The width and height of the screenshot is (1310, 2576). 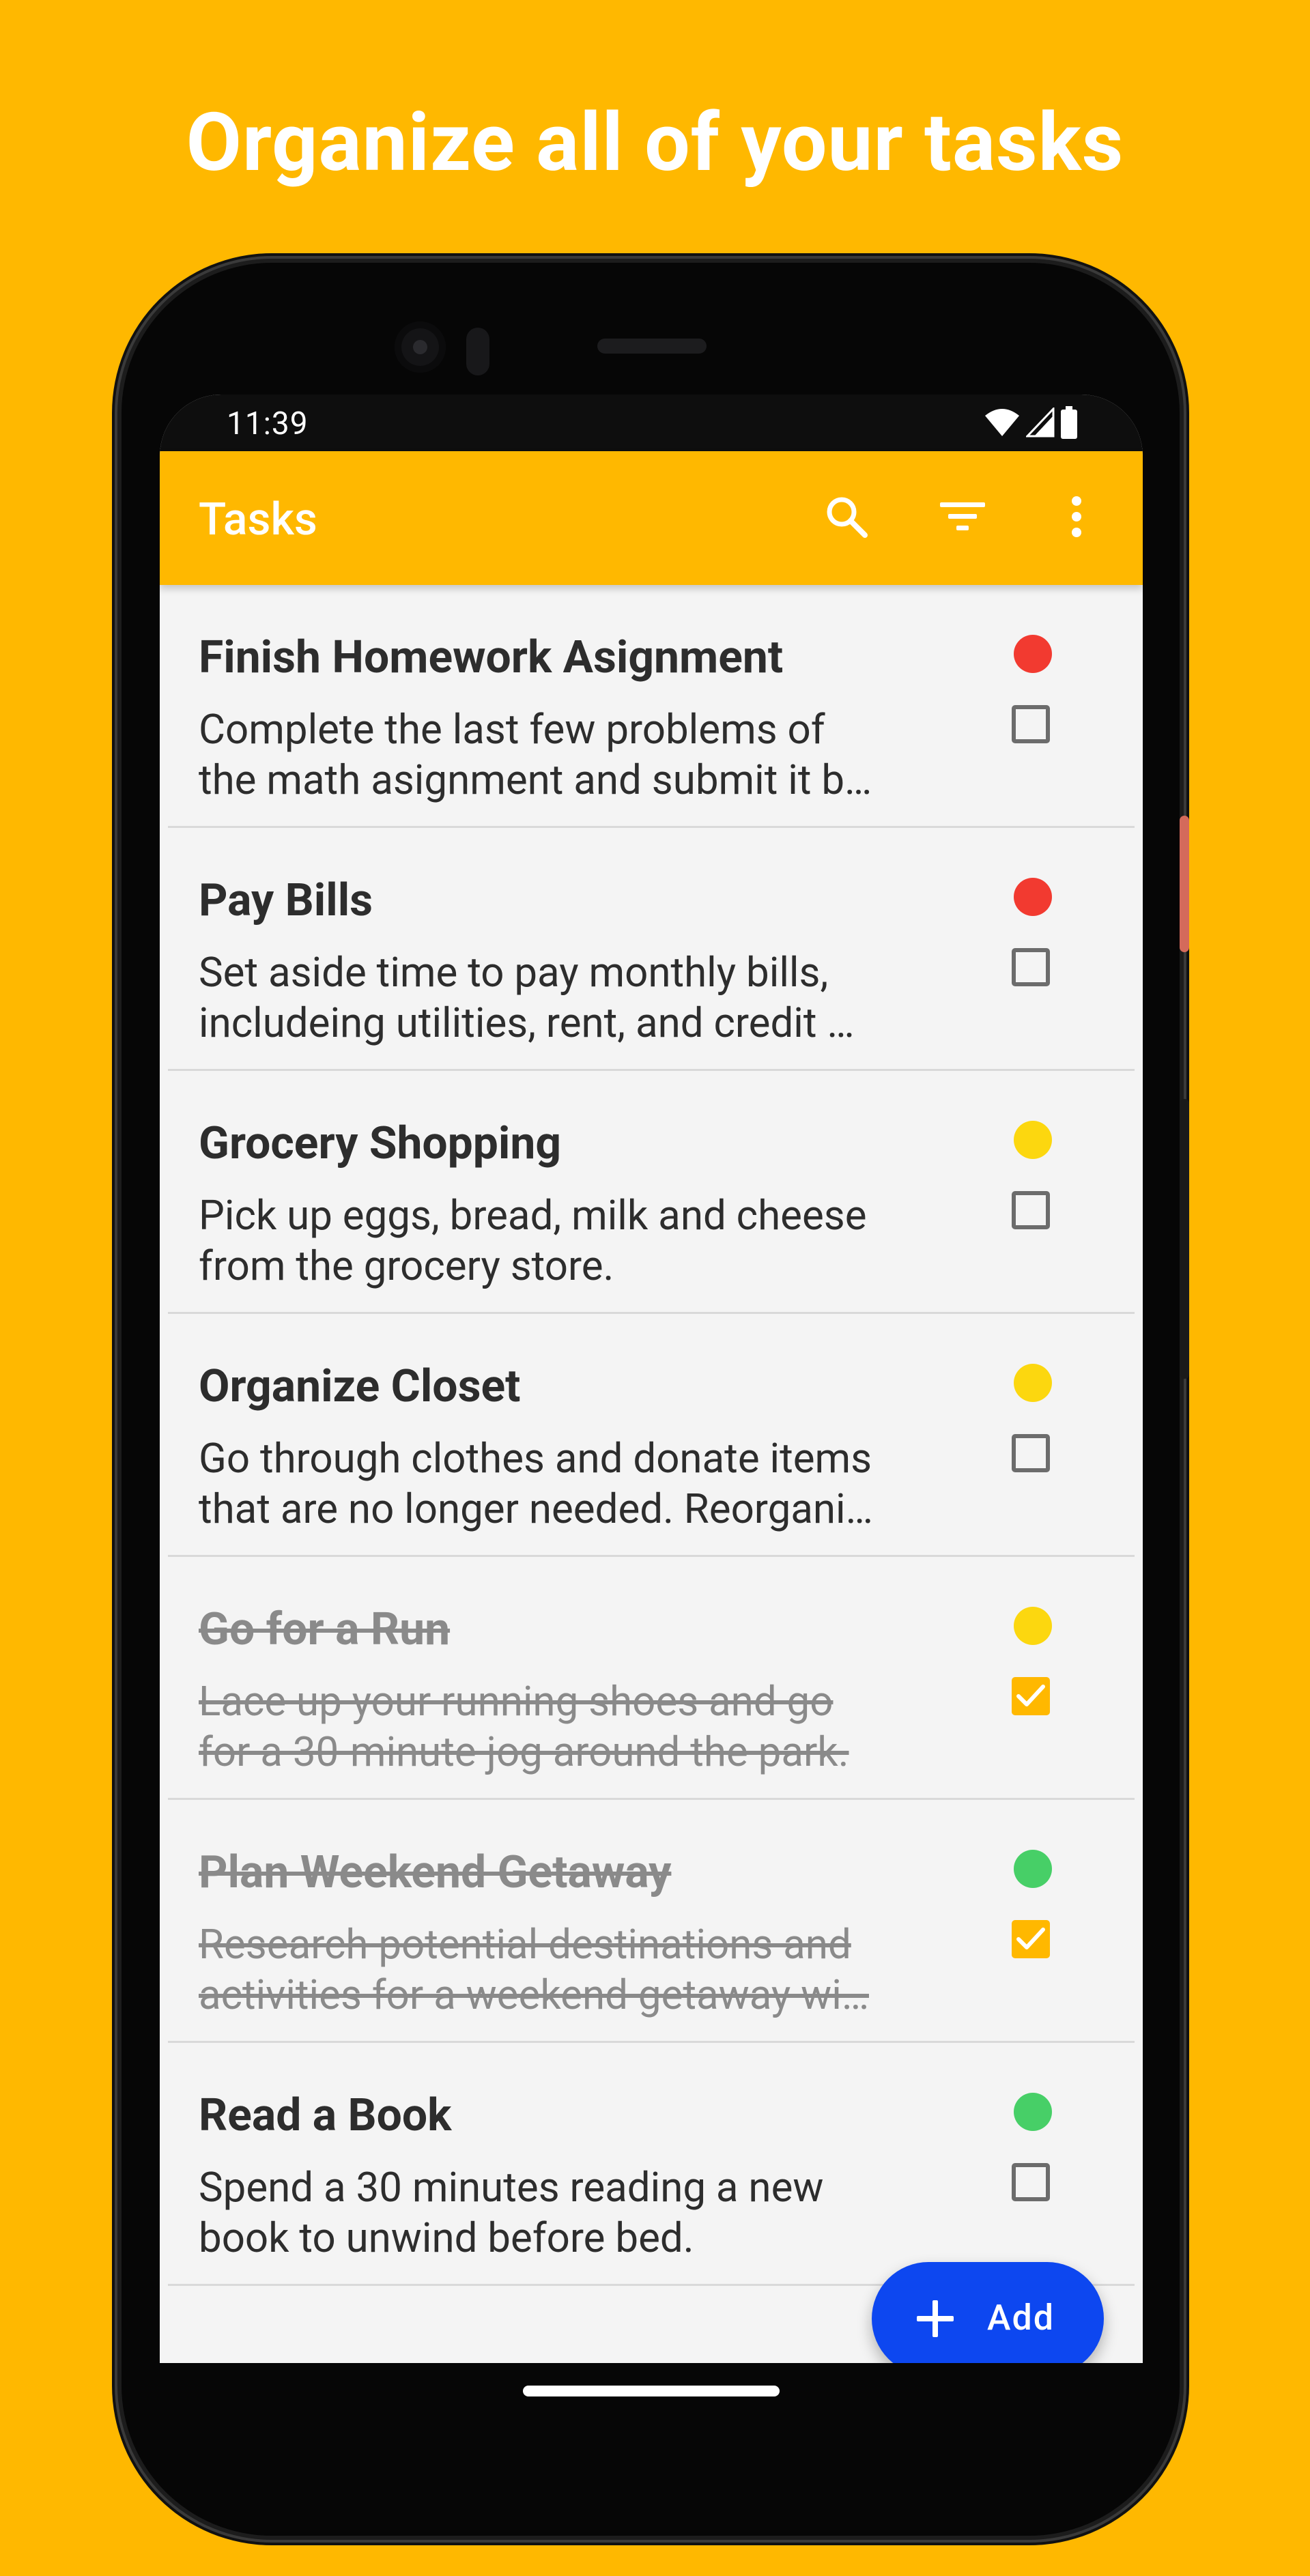 What do you see at coordinates (1040, 423) in the screenshot?
I see `cellular-signal-icon` at bounding box center [1040, 423].